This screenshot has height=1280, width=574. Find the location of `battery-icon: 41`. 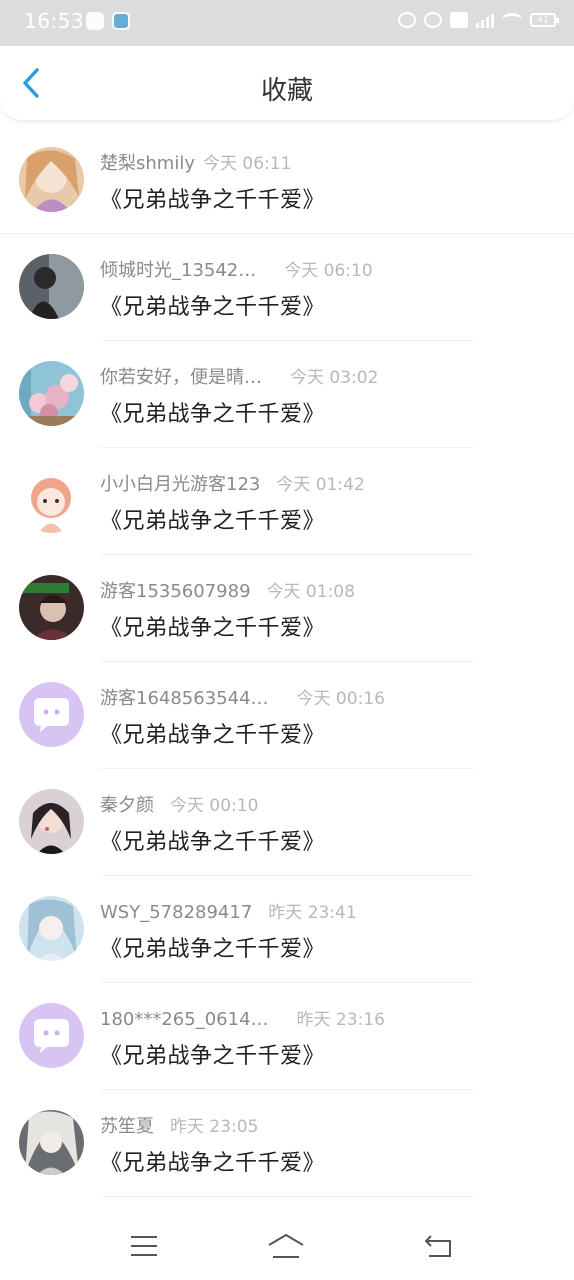

battery-icon: 41 is located at coordinates (544, 20).